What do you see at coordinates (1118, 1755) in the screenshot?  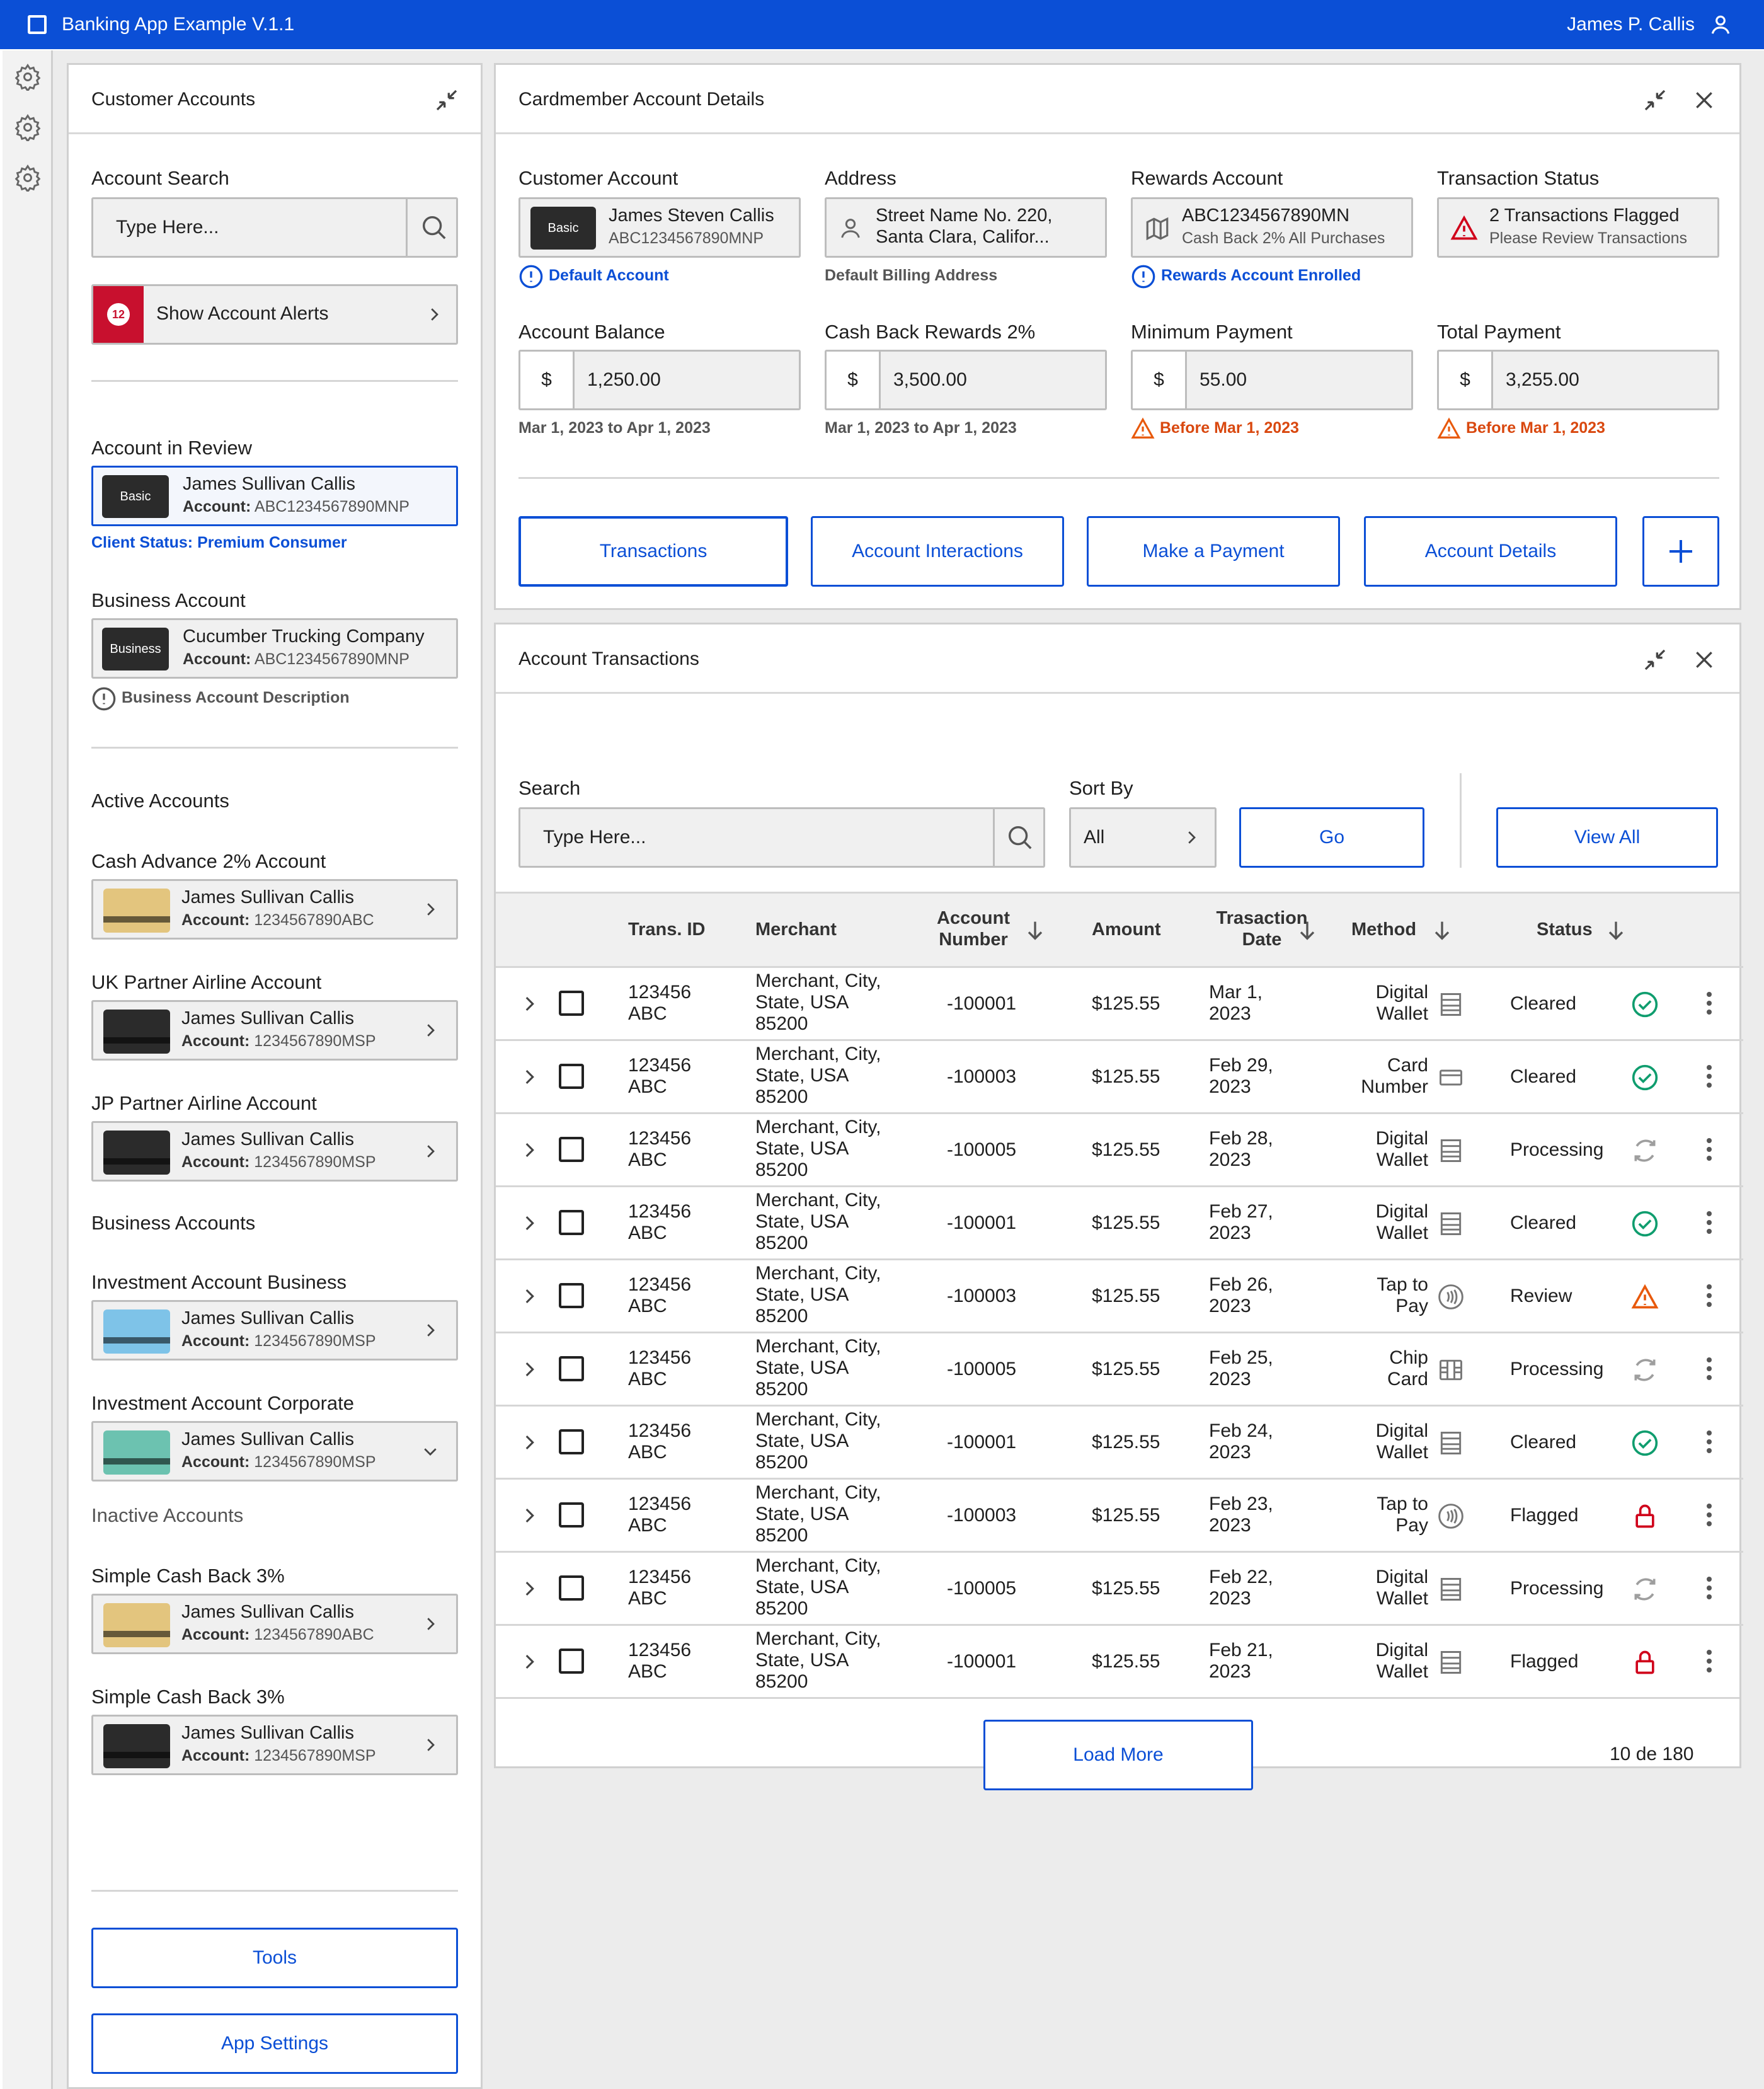 I see `load-more-button: Load More` at bounding box center [1118, 1755].